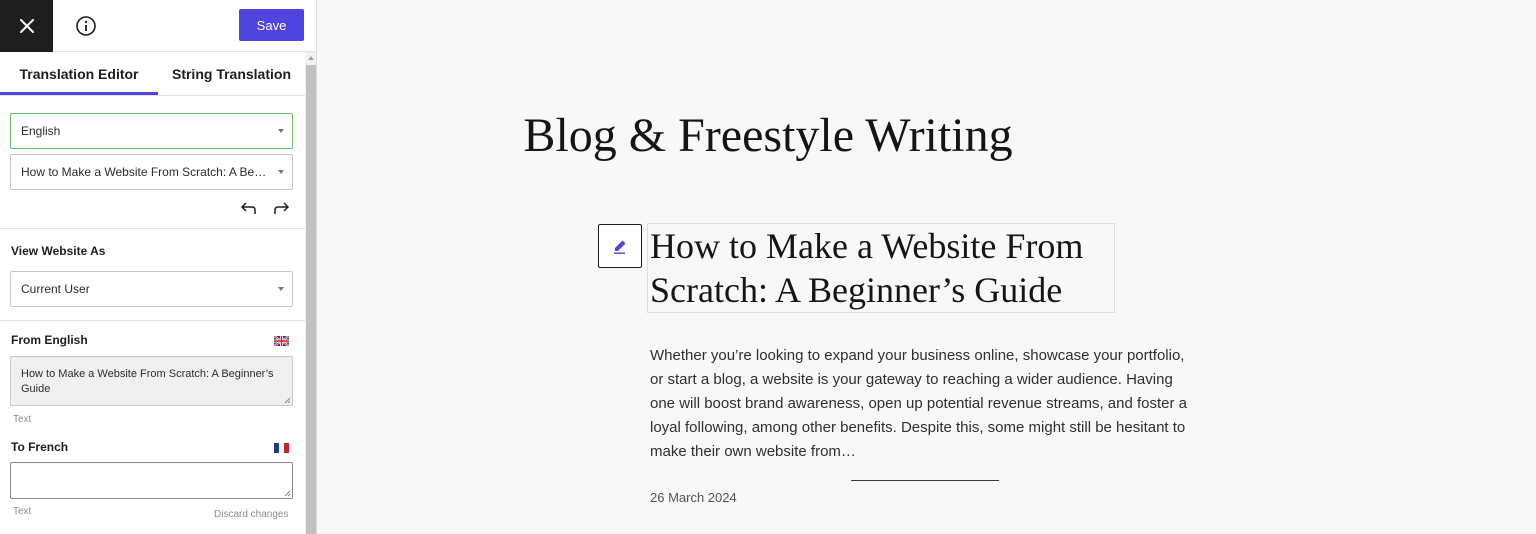 The width and height of the screenshot is (1536, 534). What do you see at coordinates (22, 419) in the screenshot?
I see `source-type-label: Text` at bounding box center [22, 419].